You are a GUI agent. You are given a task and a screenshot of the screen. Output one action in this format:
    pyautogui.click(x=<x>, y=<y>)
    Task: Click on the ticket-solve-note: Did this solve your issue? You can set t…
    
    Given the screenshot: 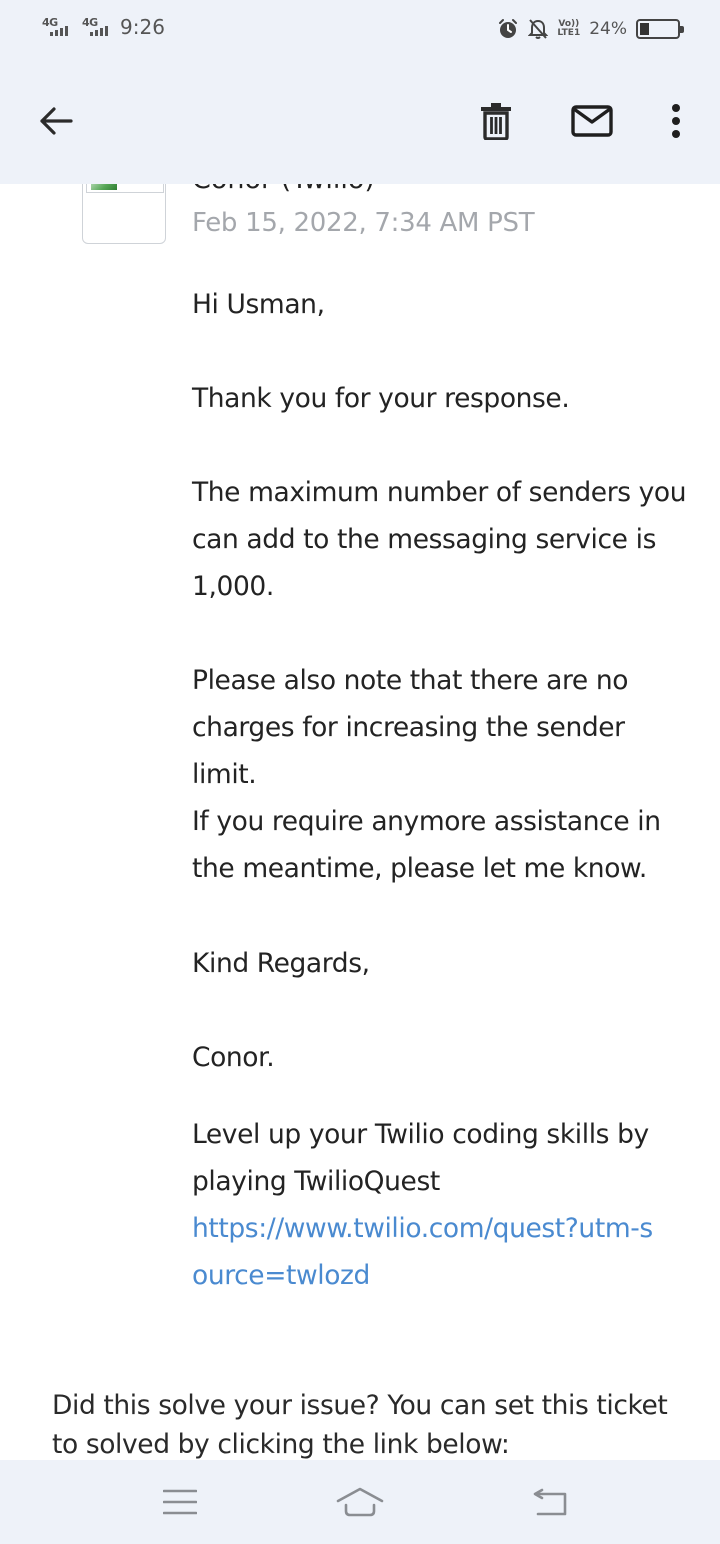 What is the action you would take?
    pyautogui.click(x=360, y=1425)
    